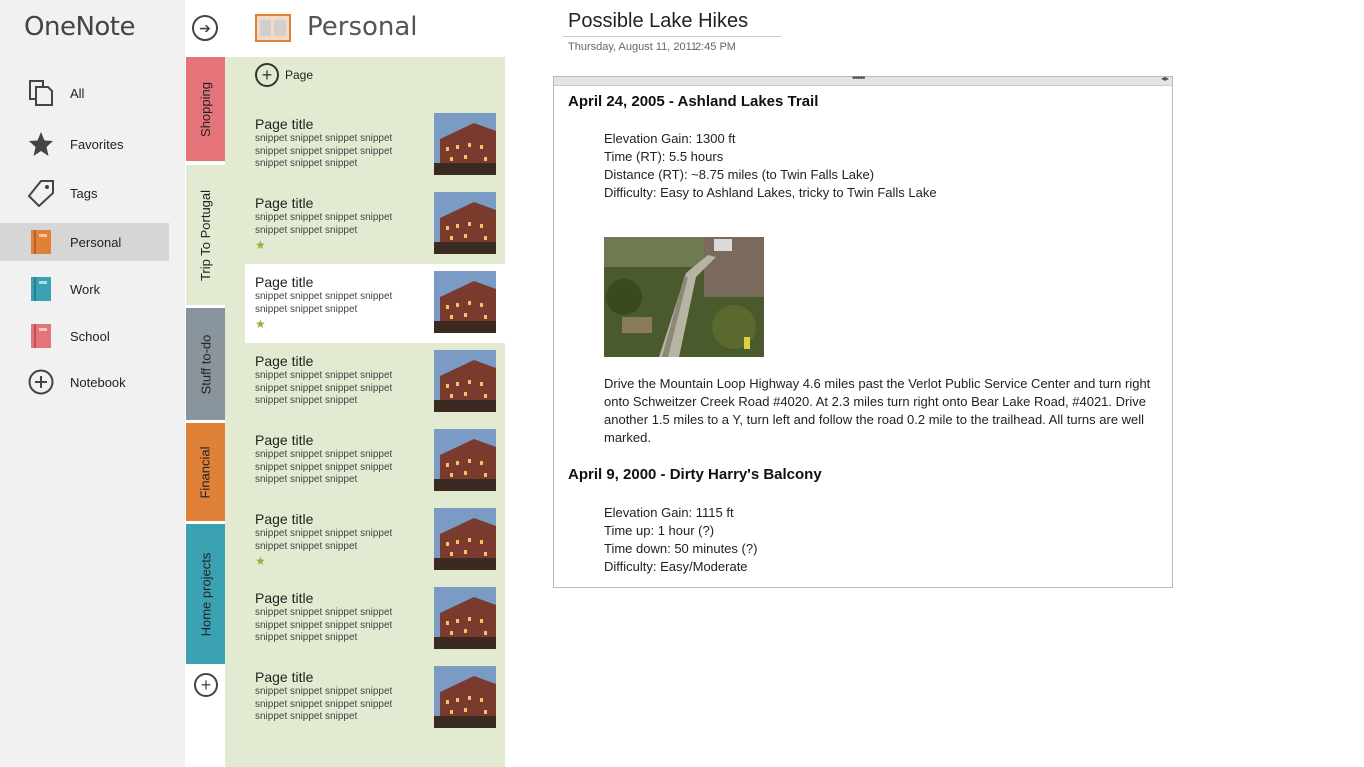 The image size is (1364, 767). I want to click on section-tab-label: Shopping, so click(206, 109).